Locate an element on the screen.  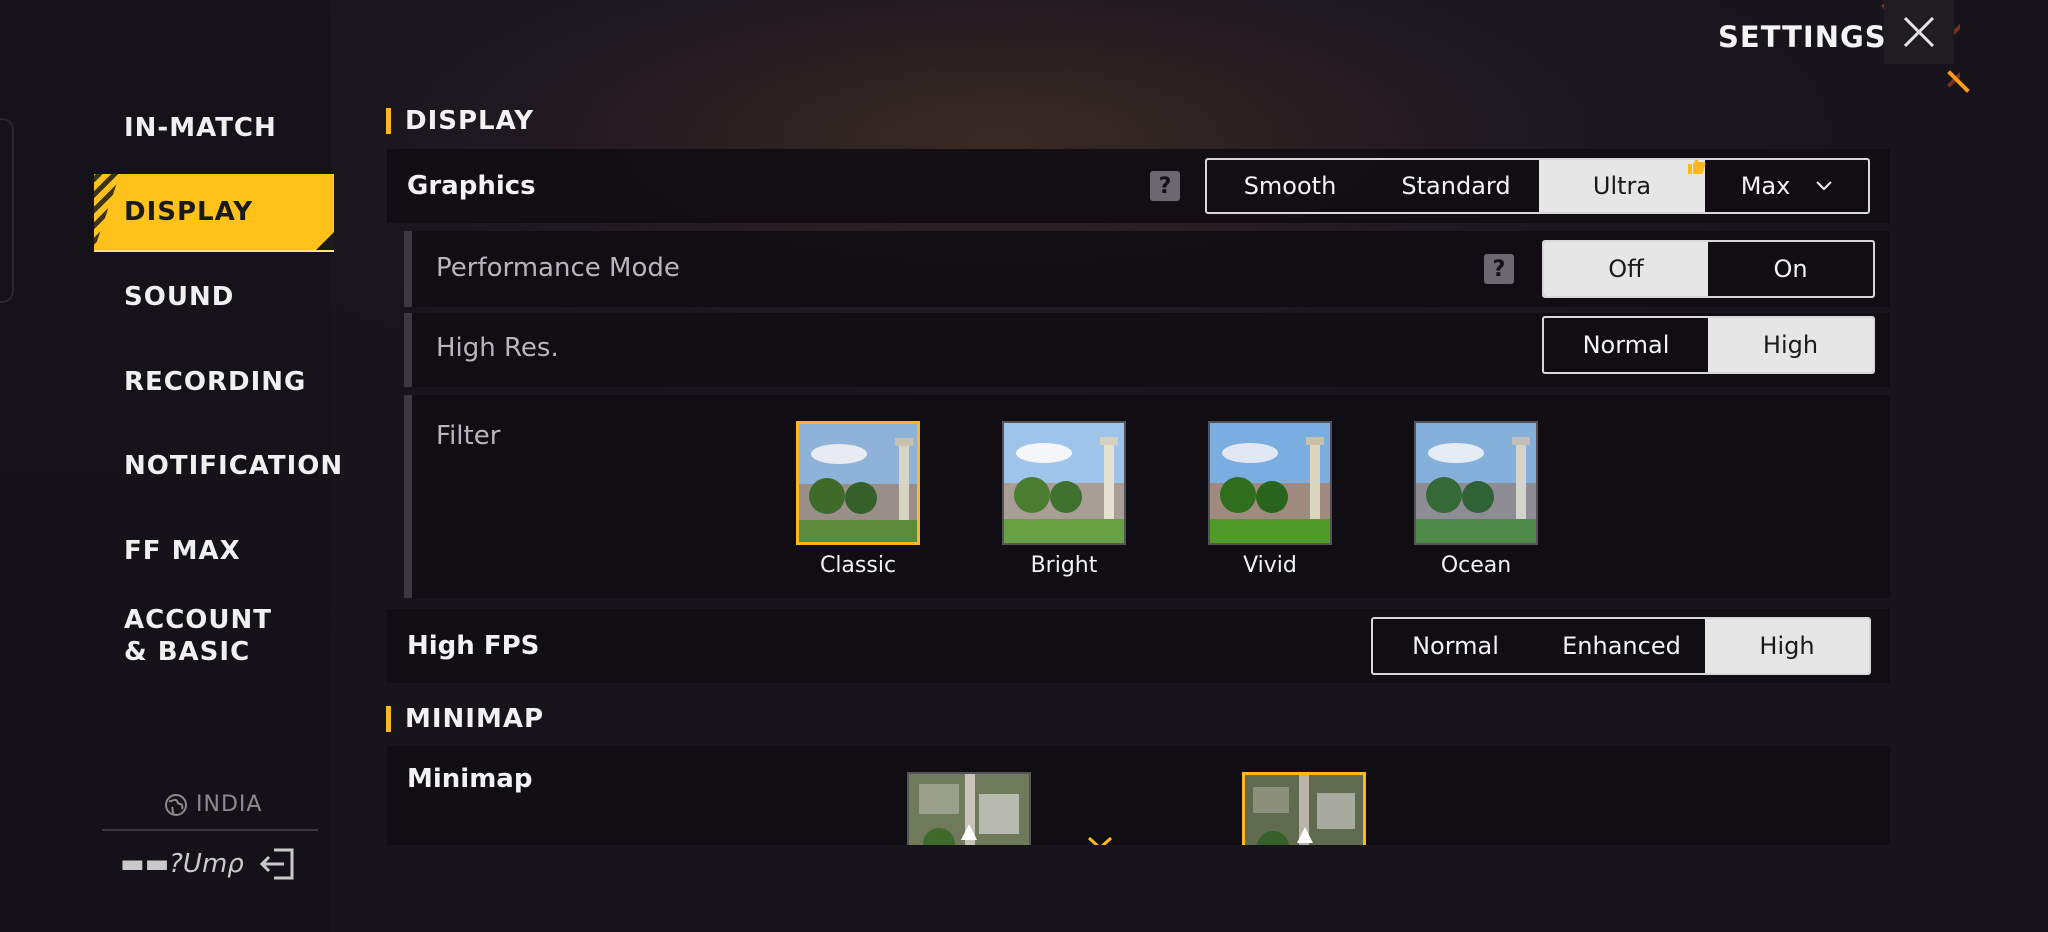
sidebar-item-in-match: IN-MATCH is located at coordinates (214, 128).